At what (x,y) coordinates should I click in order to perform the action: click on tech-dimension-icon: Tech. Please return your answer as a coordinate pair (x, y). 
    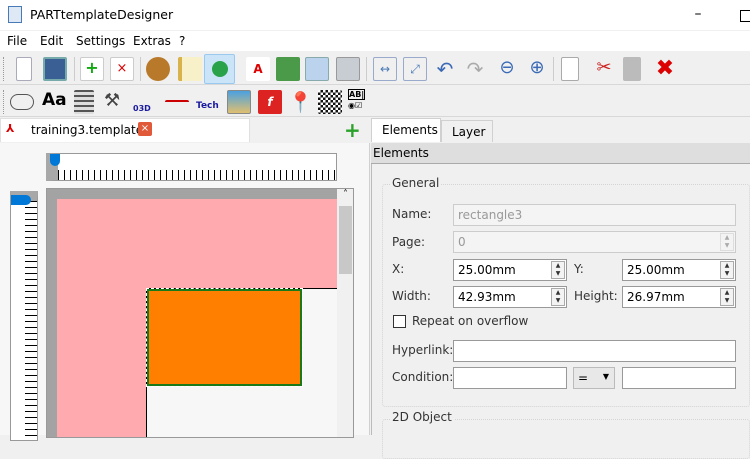
    Looking at the image, I should click on (208, 102).